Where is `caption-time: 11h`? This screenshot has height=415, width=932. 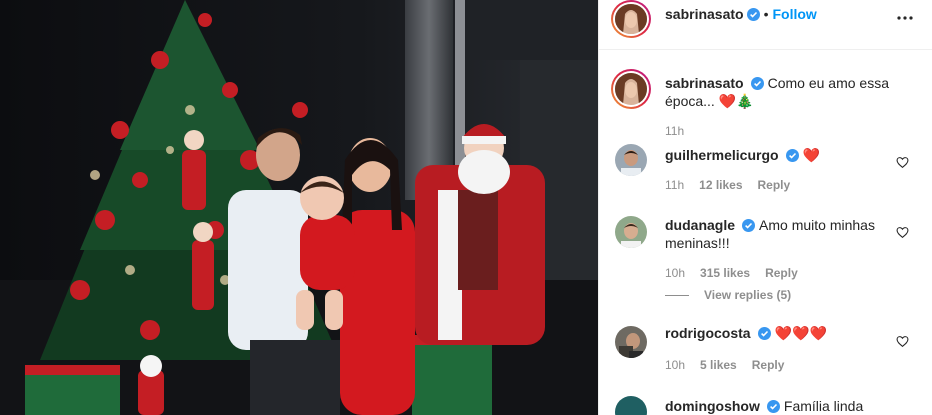 caption-time: 11h is located at coordinates (675, 131).